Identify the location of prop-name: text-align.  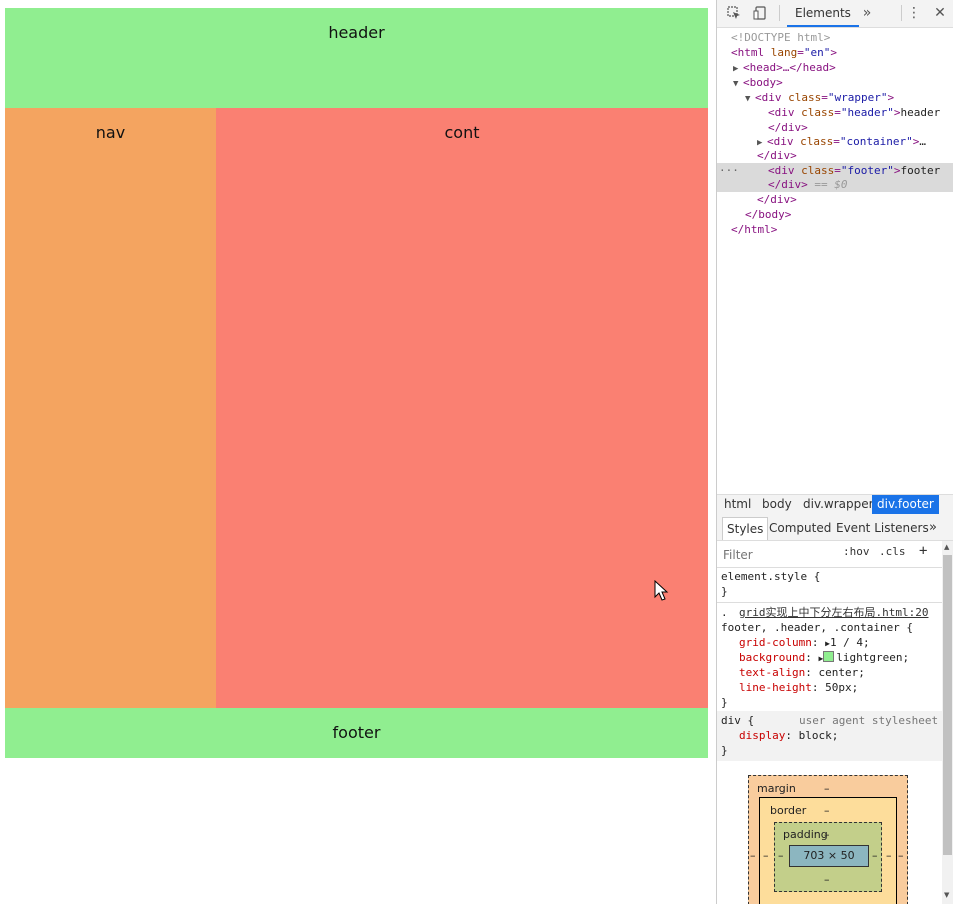
(772, 672).